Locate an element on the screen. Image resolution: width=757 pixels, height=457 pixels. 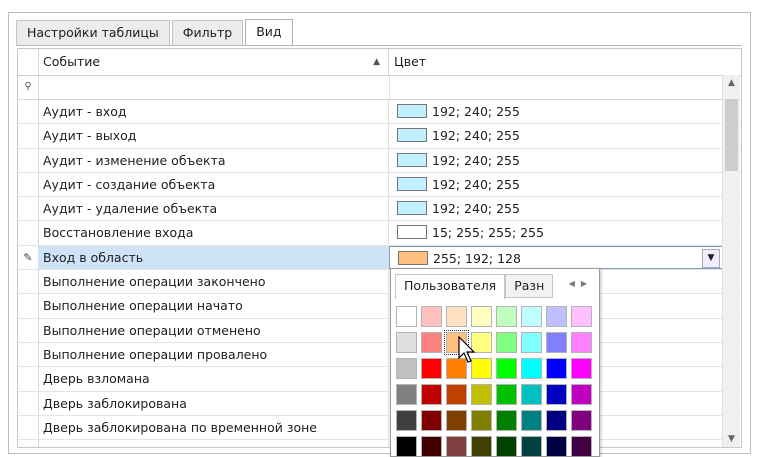
event-cell: Аудит - изменение объекта is located at coordinates (213, 160).